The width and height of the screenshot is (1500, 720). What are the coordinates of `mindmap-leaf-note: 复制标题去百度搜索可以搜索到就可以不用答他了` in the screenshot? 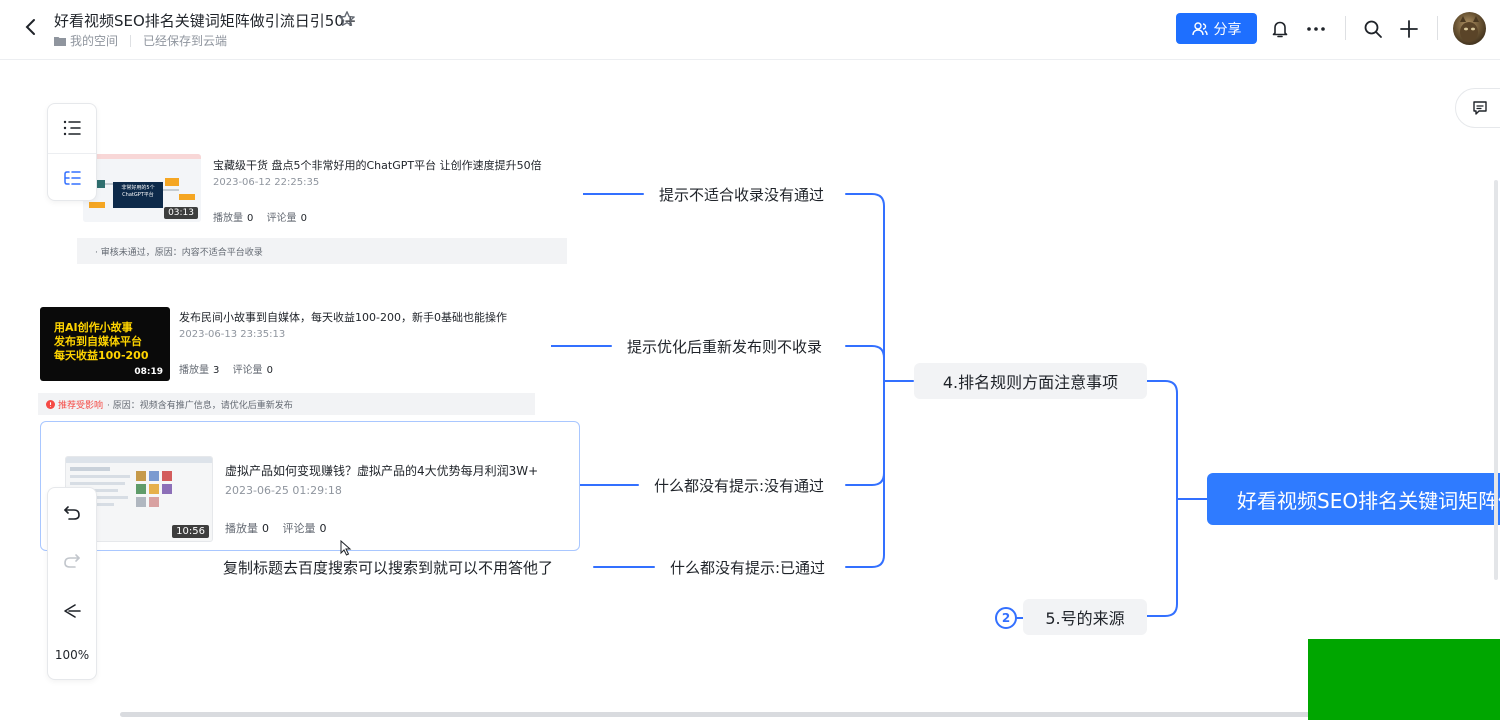 It's located at (388, 567).